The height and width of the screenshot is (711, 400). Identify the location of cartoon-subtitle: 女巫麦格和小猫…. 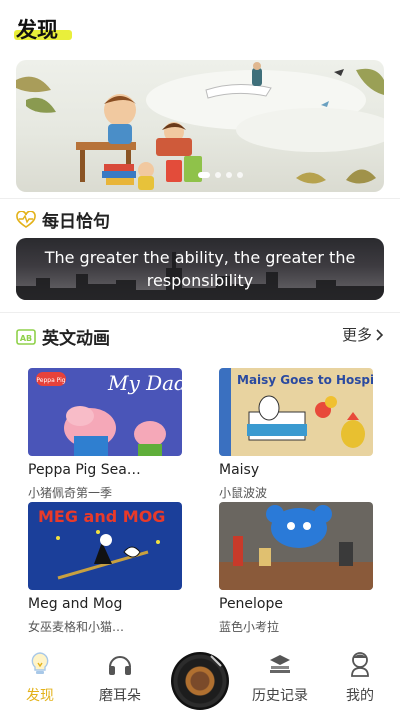
(76, 627).